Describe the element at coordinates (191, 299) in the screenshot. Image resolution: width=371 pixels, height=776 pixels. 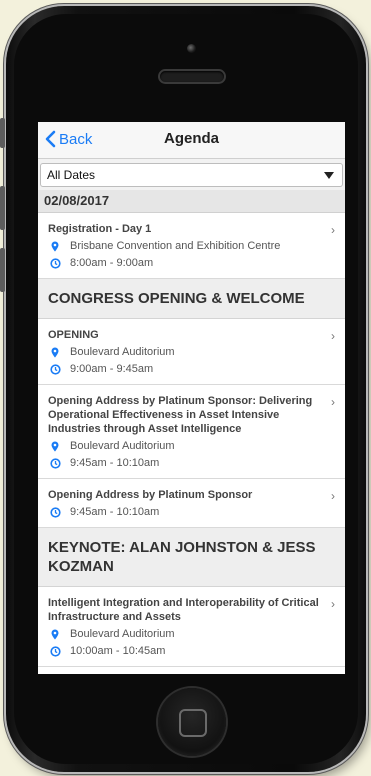
I see `section-header: CONGRESS OPENING & WELCOME` at that location.